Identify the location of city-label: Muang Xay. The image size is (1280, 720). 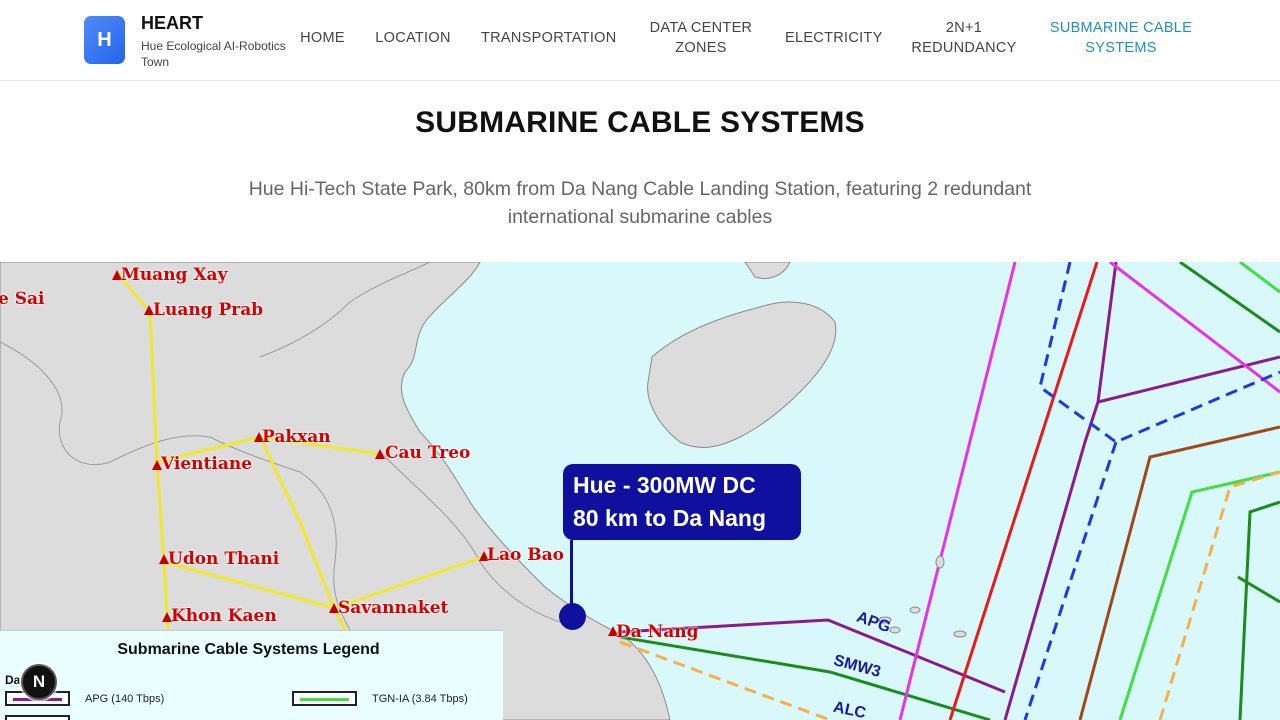
(174, 275).